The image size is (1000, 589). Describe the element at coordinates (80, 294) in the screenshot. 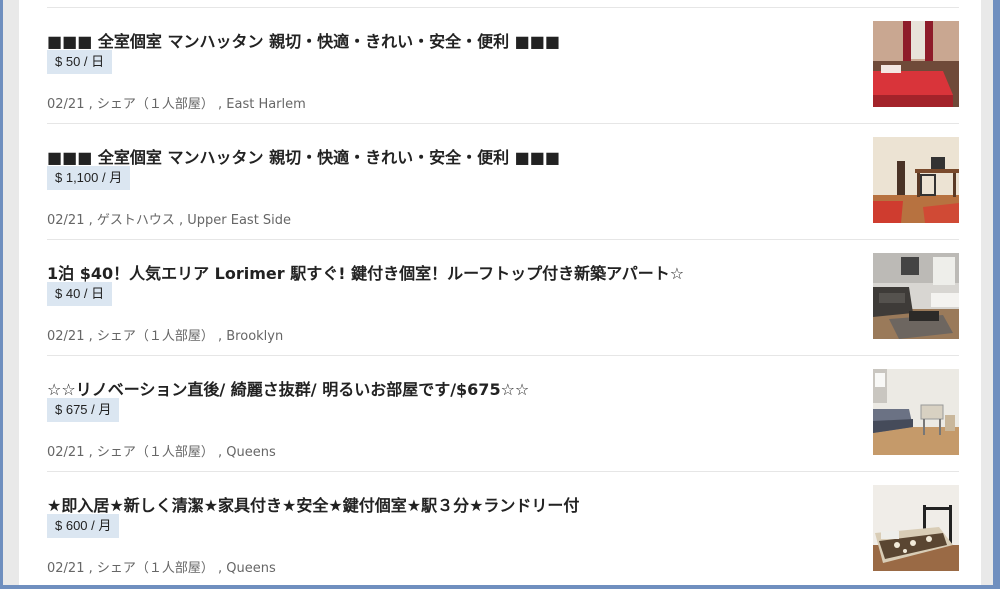

I see `price-badge: $ 40 / 日` at that location.